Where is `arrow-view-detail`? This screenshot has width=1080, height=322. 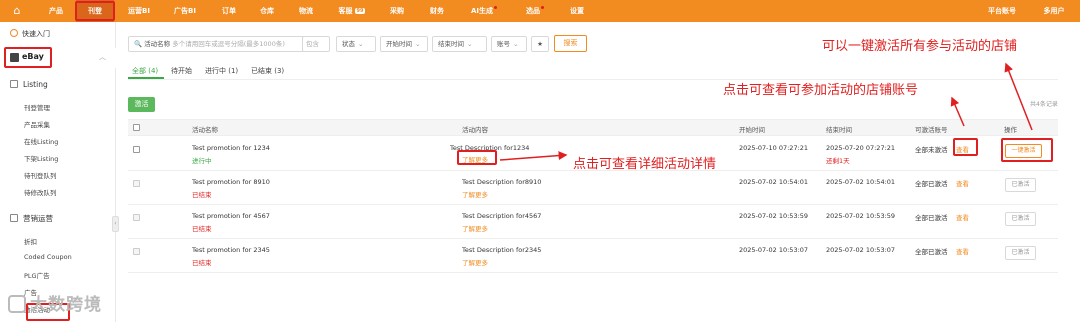 arrow-view-detail is located at coordinates (533, 156).